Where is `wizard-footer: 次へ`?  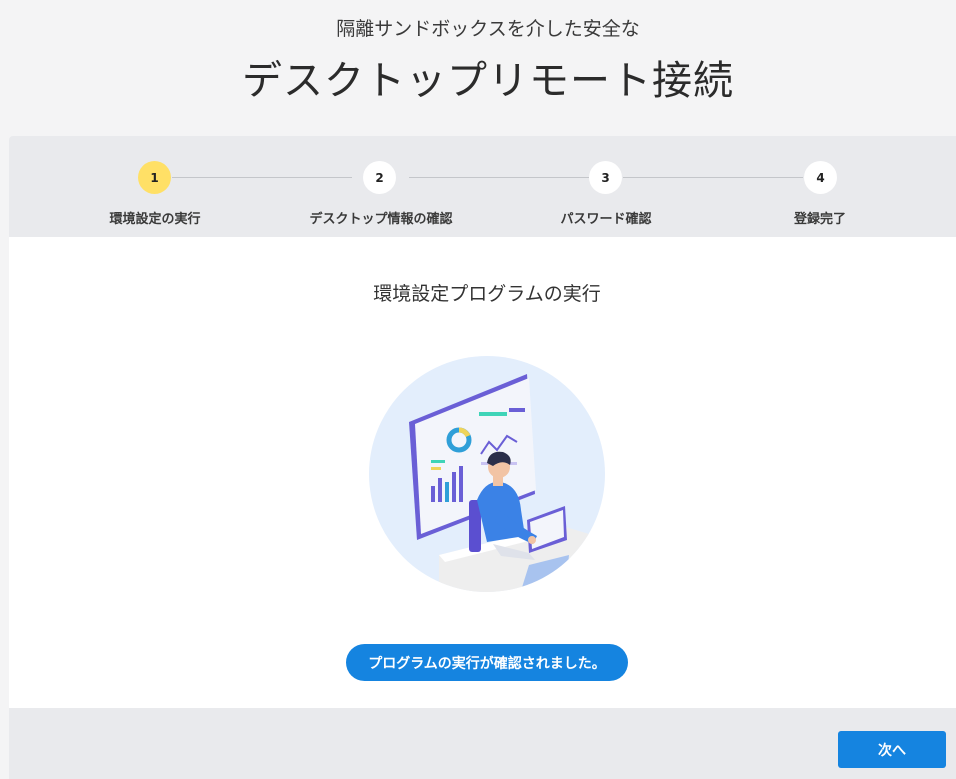 wizard-footer: 次へ is located at coordinates (482, 743).